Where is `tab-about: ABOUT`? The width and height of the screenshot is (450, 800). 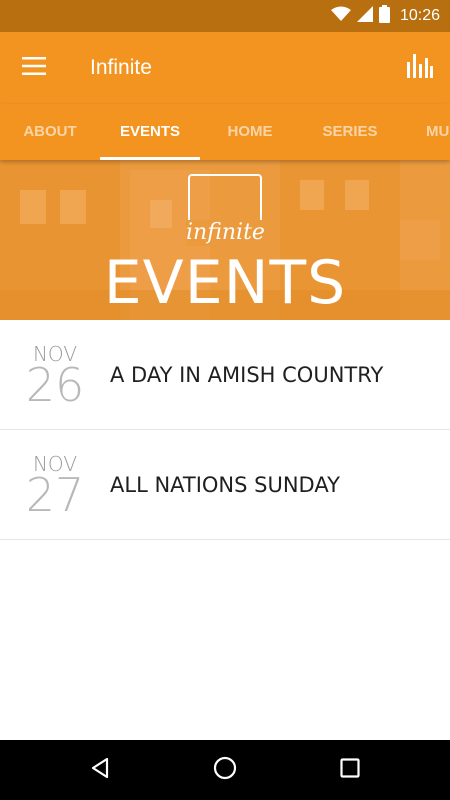 tab-about: ABOUT is located at coordinates (50, 132).